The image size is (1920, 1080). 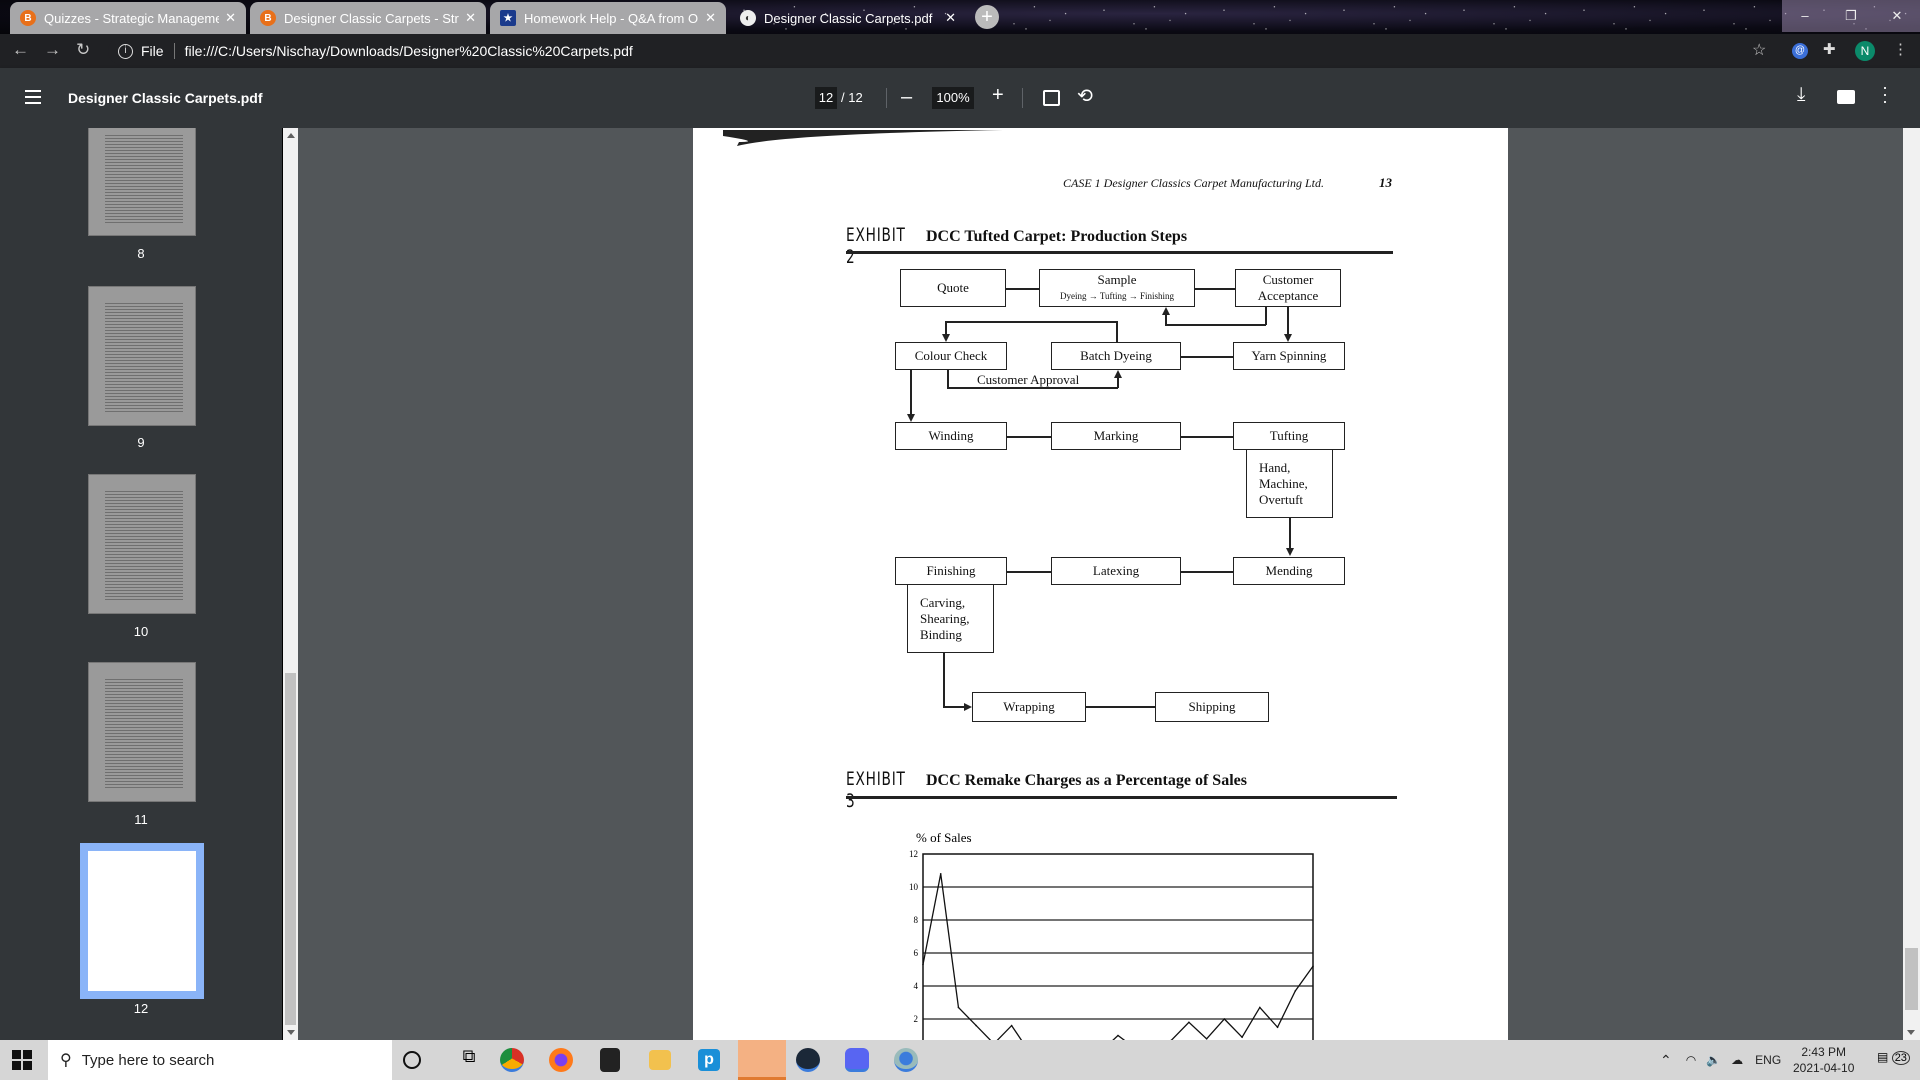 I want to click on more-options-icon: · · ·, so click(x=1885, y=94).